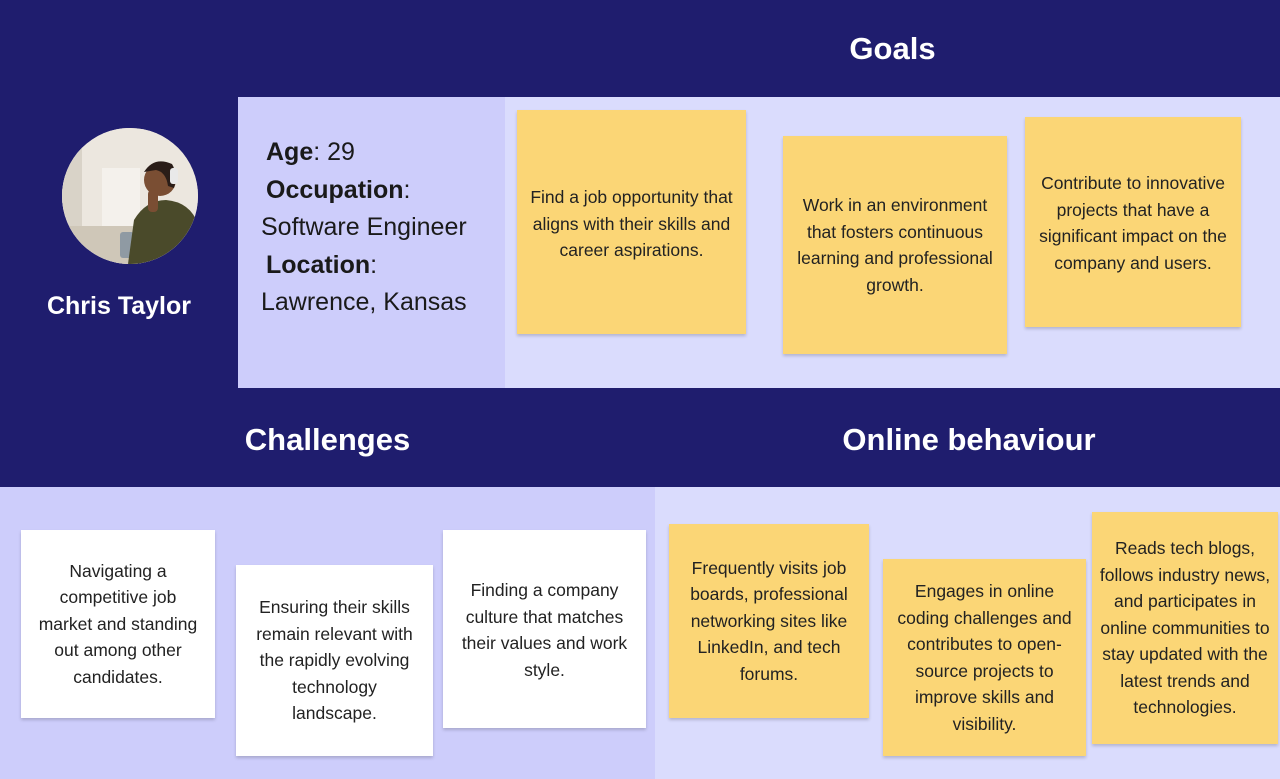 Image resolution: width=1280 pixels, height=779 pixels. I want to click on persona-name: Chris Taylor, so click(119, 306).